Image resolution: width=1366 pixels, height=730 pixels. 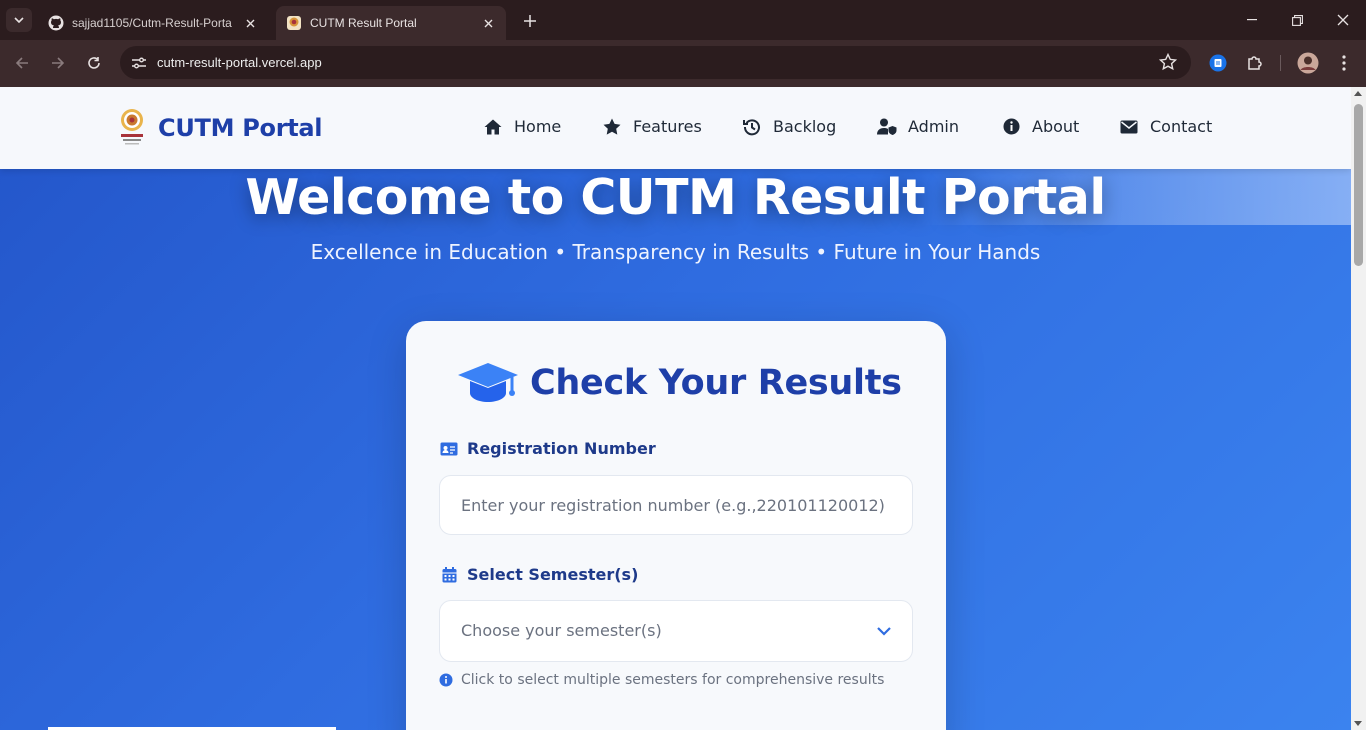 I want to click on nav-link-features: Features, so click(x=652, y=126).